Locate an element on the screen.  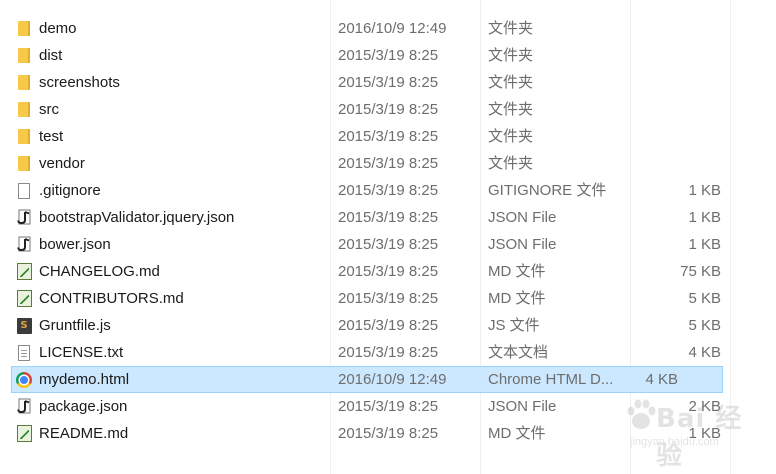
file-name: dist is located at coordinates (51, 55).